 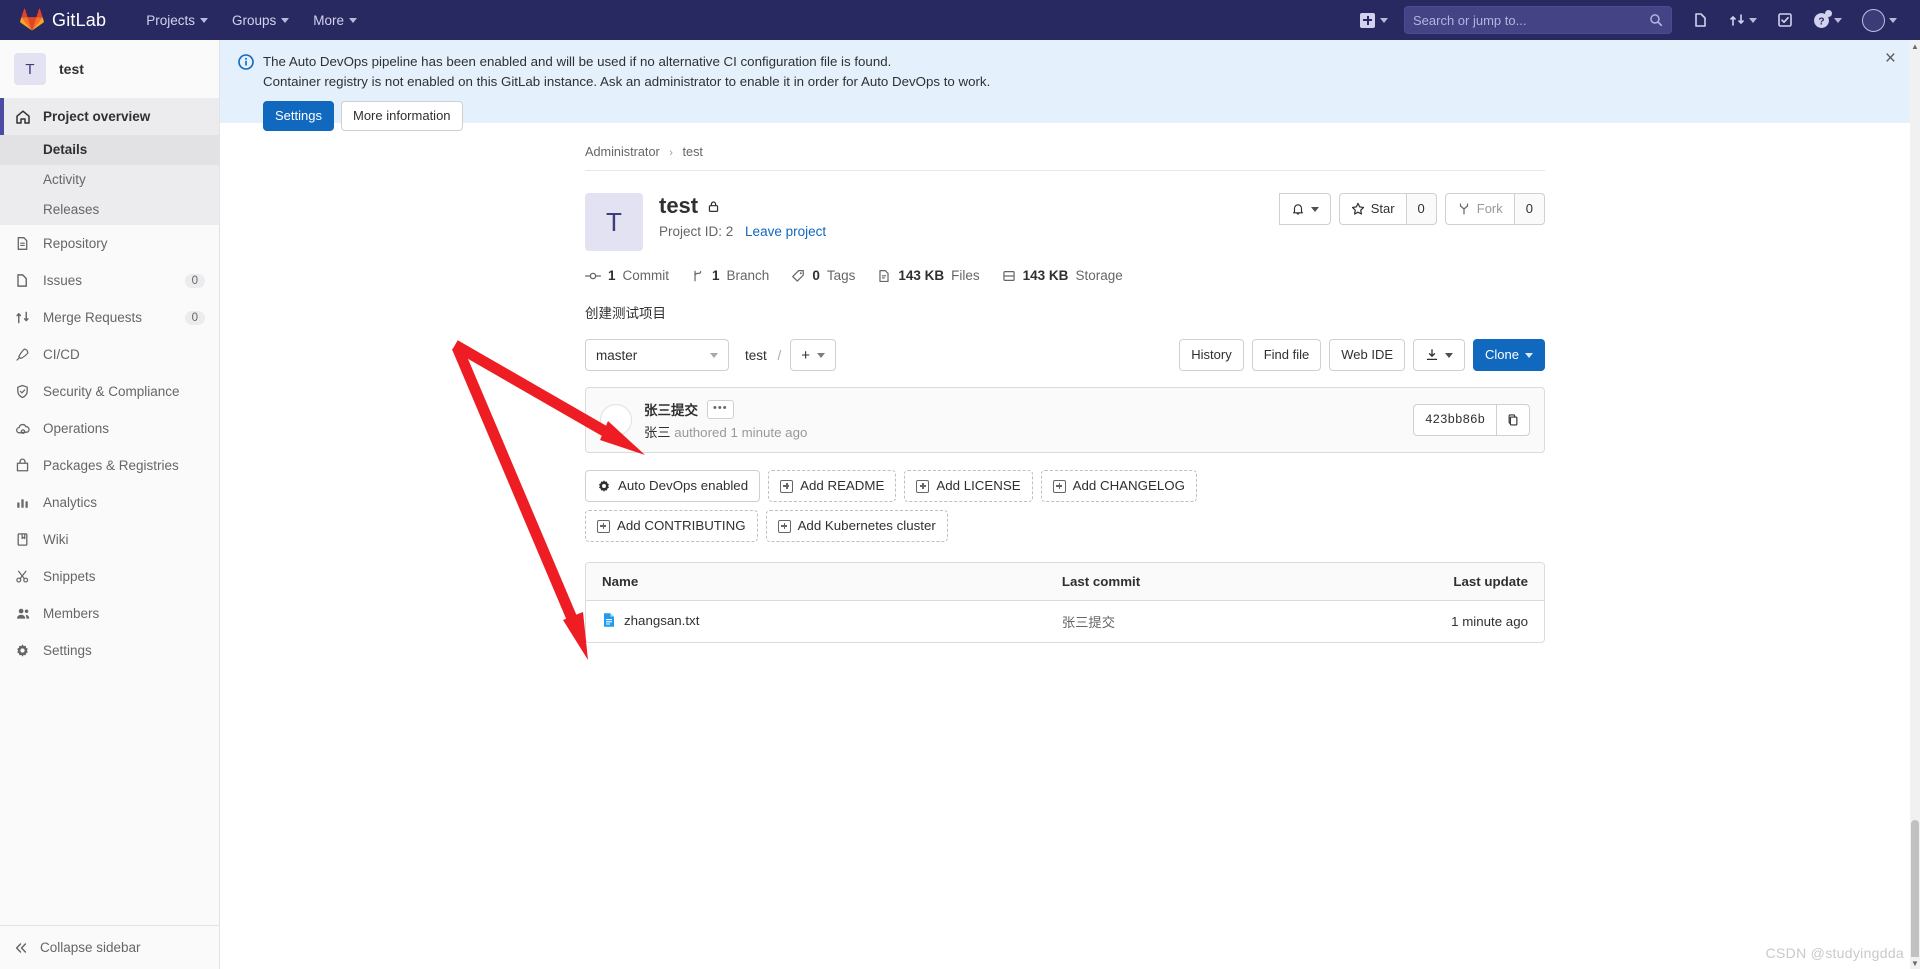 I want to click on sidebar-item-security-compliance-label: Security & Compliance, so click(x=111, y=391).